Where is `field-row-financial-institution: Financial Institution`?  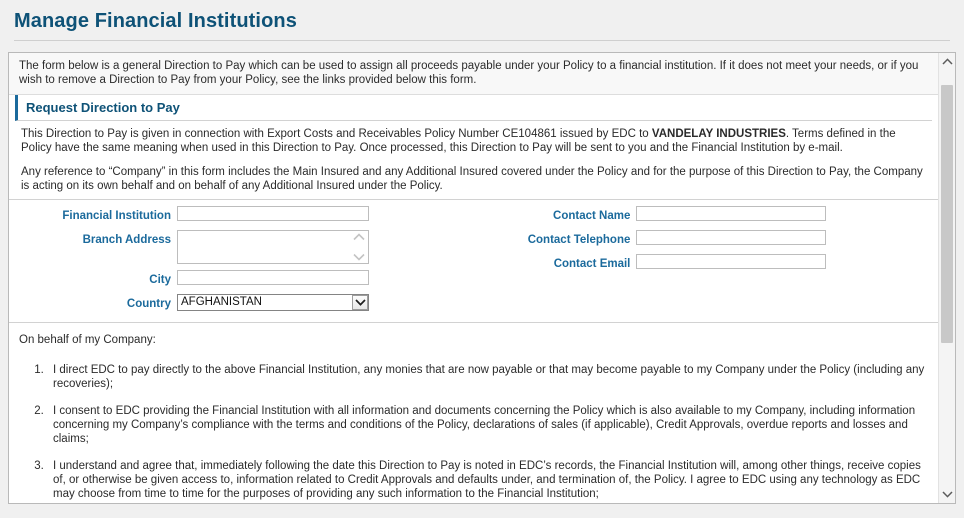 field-row-financial-institution: Financial Institution is located at coordinates (245, 215).